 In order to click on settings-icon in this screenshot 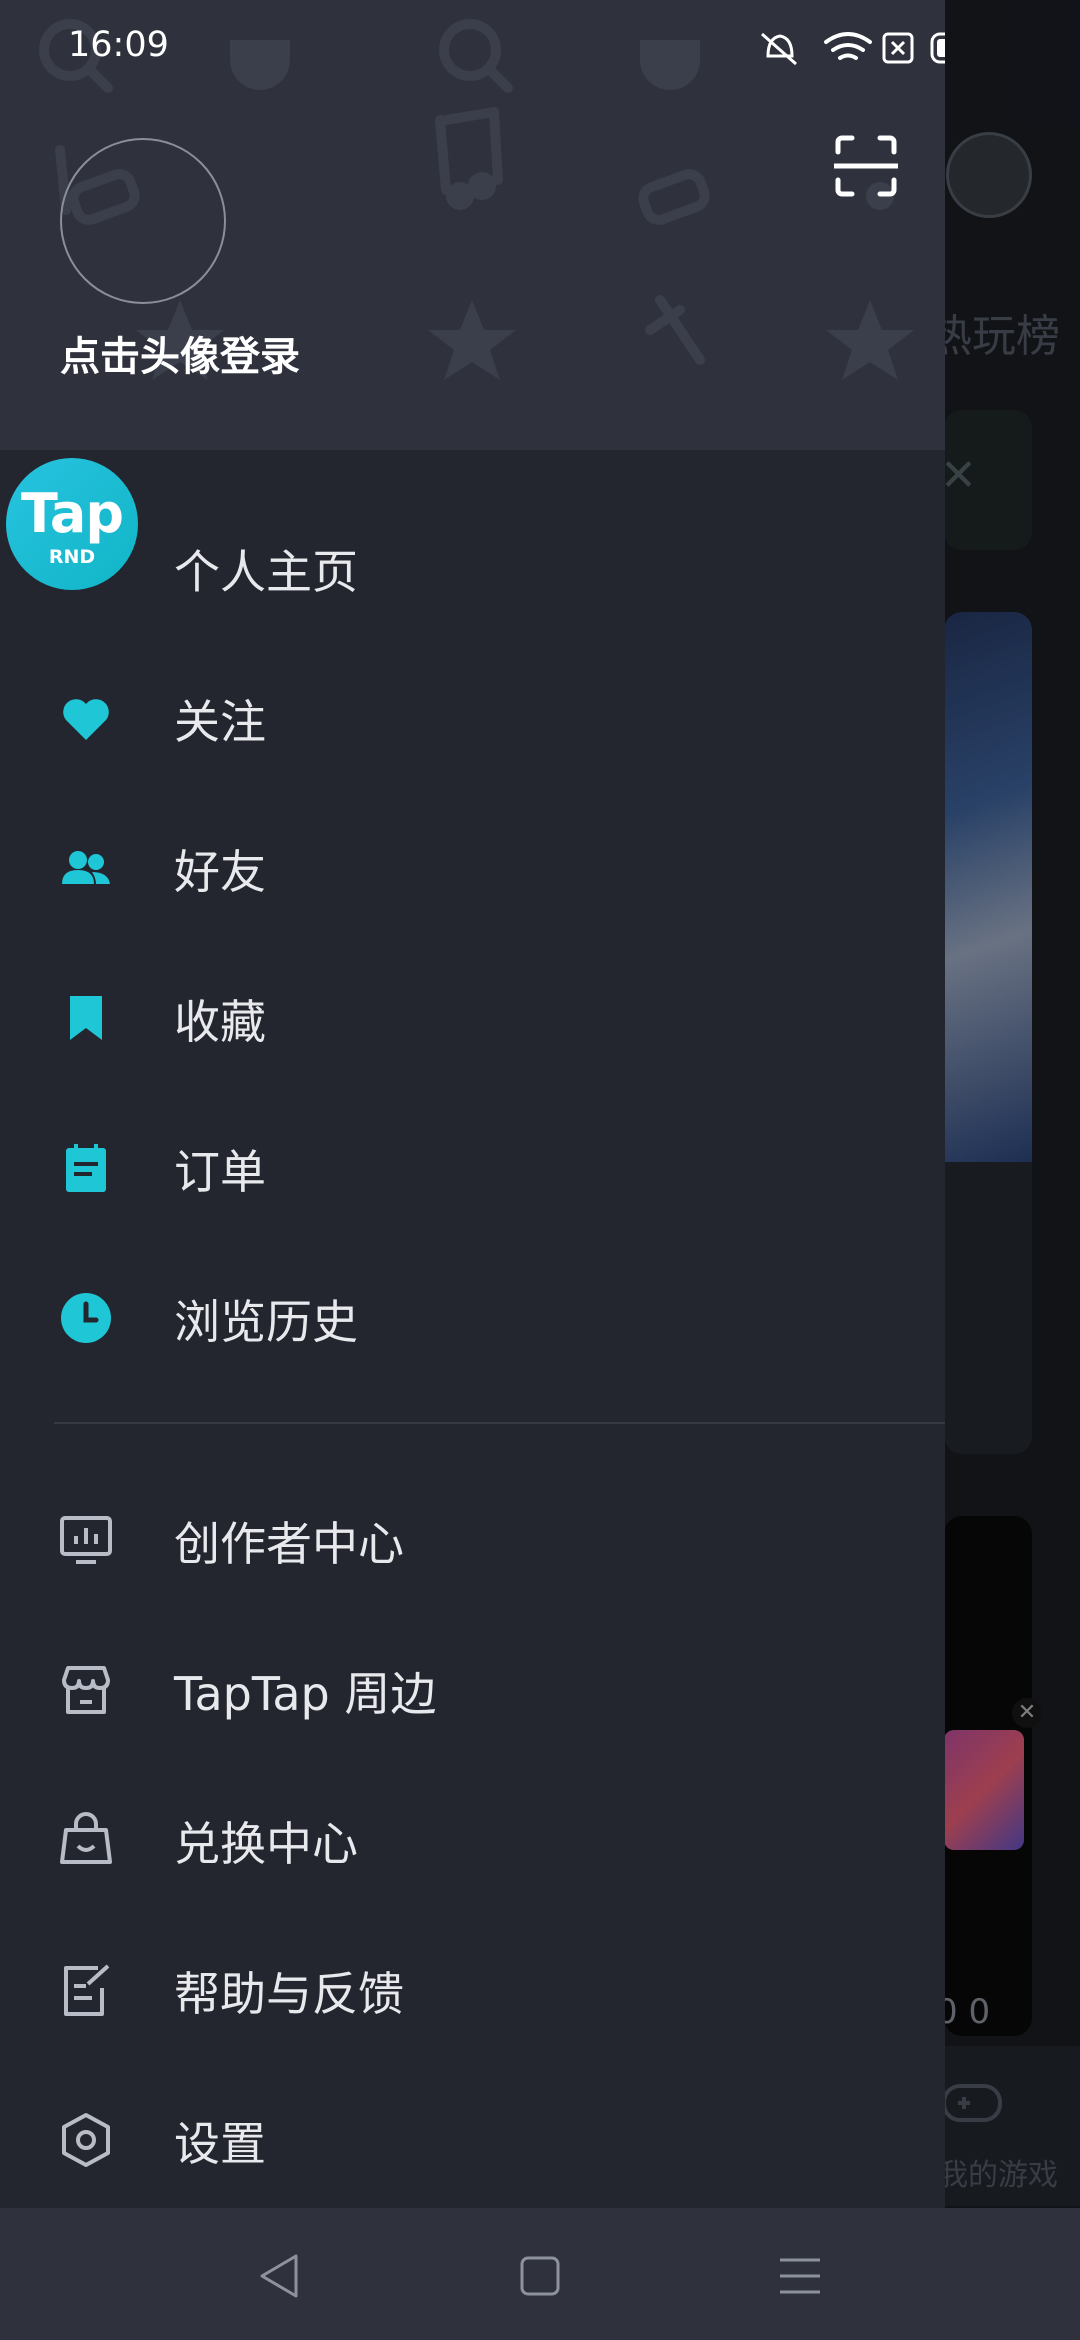, I will do `click(86, 2140)`.